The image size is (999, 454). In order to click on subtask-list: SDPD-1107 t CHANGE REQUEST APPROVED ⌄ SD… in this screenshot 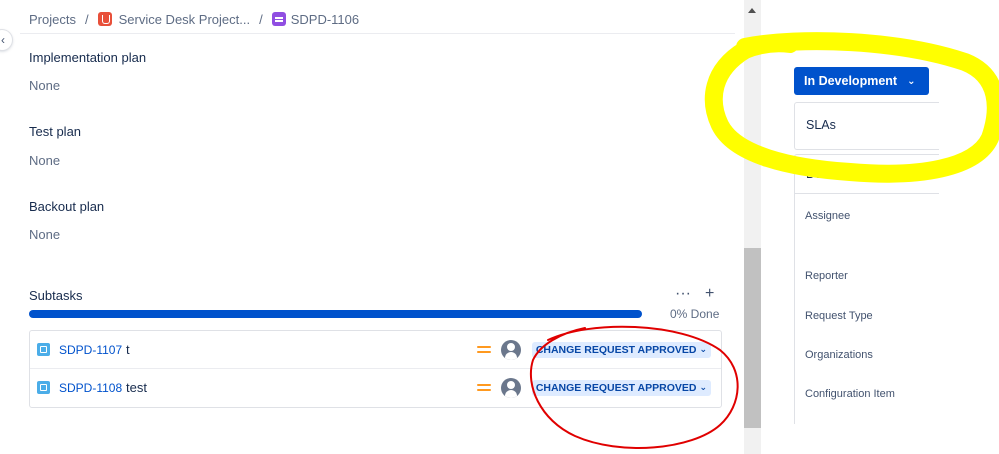, I will do `click(375, 369)`.